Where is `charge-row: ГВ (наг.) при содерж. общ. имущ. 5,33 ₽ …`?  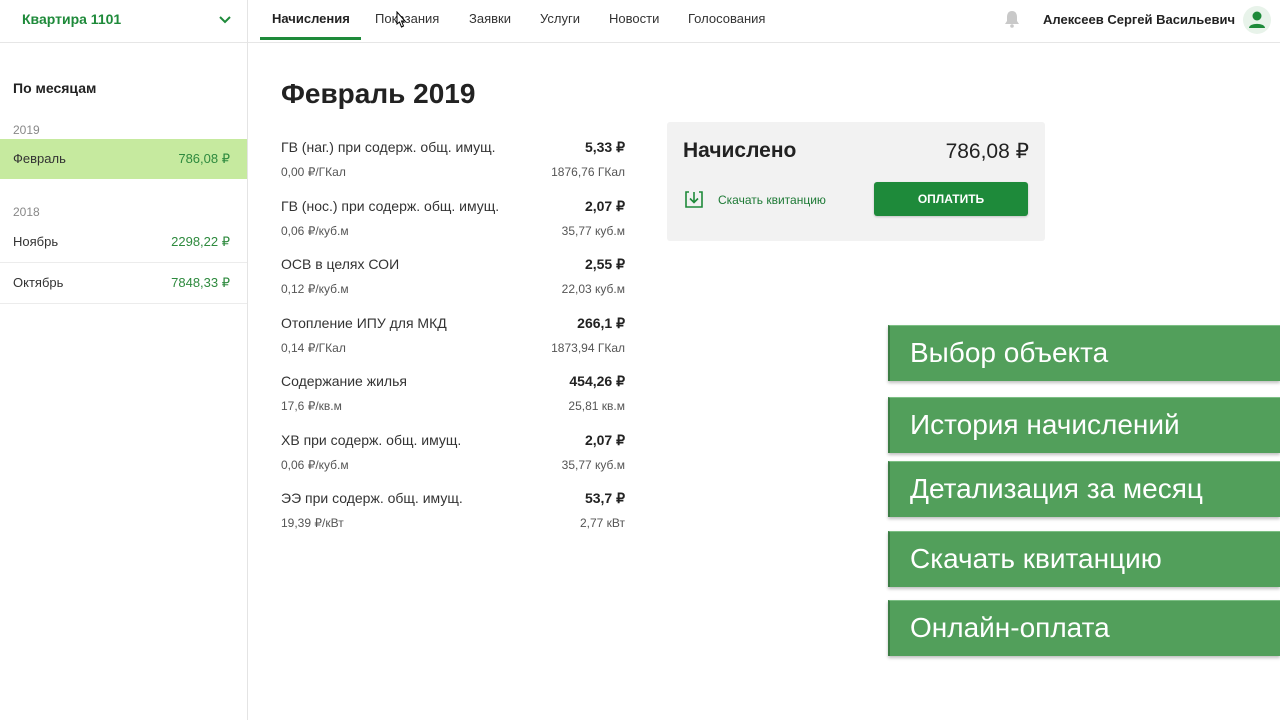
charge-row: ГВ (наг.) при содерж. общ. имущ. 5,33 ₽ … is located at coordinates (453, 164).